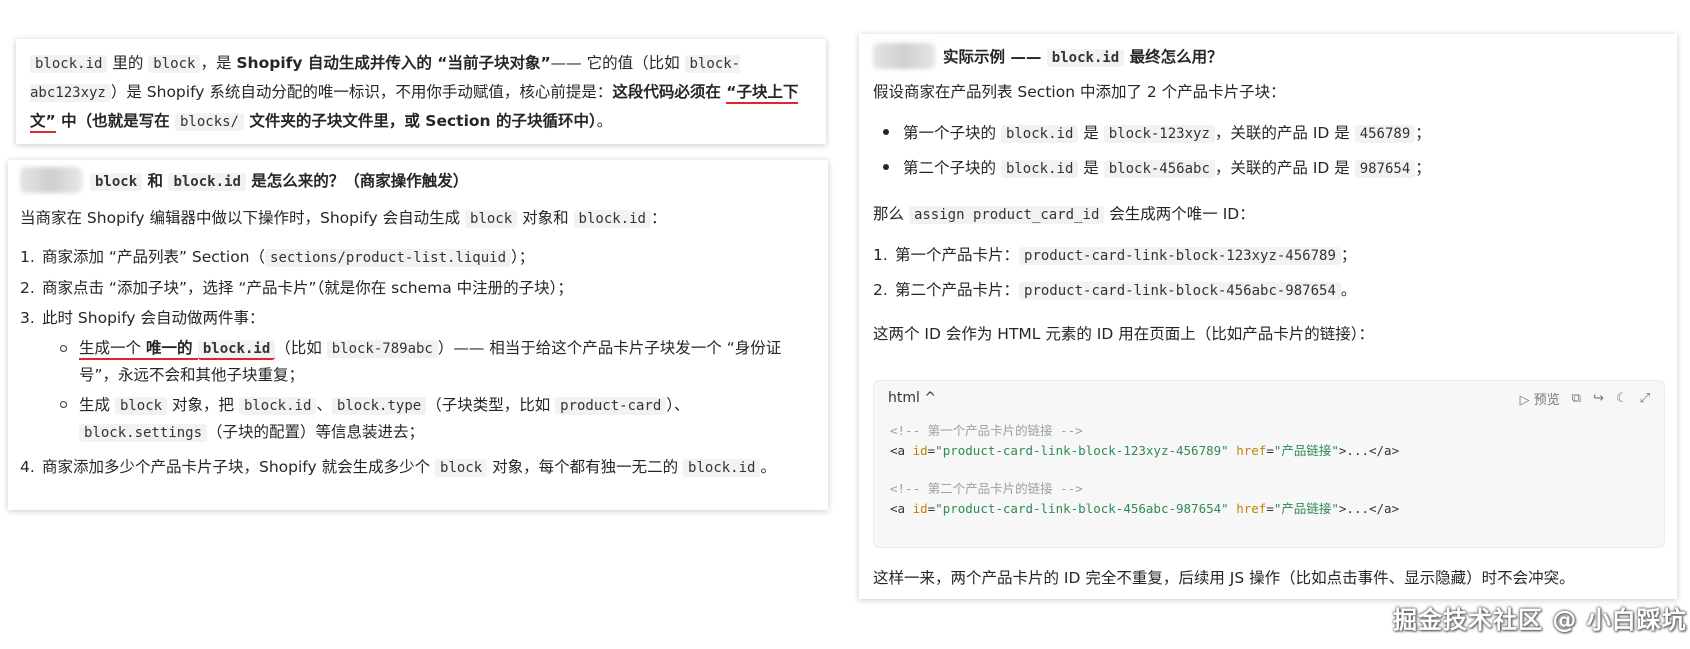  I want to click on text-span: 那么, so click(891, 214).